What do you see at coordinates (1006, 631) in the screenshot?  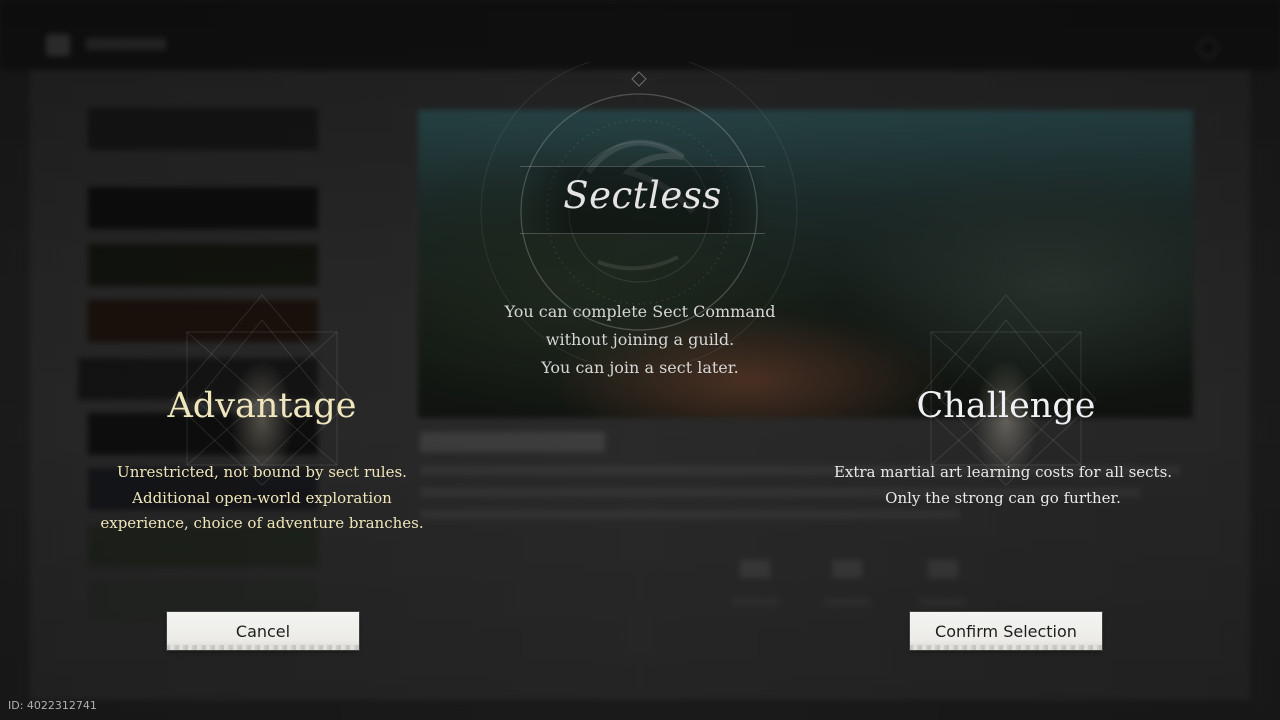 I see `confirm-selection-button: Confirm Selection` at bounding box center [1006, 631].